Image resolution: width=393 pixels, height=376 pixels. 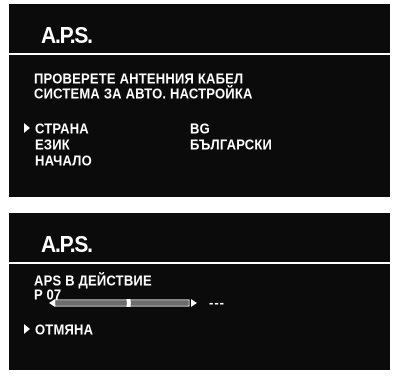 What do you see at coordinates (143, 93) in the screenshot?
I see `auto-setup-text: СИСТЕМА ЗА АВТО. НАСТРОЙКА` at bounding box center [143, 93].